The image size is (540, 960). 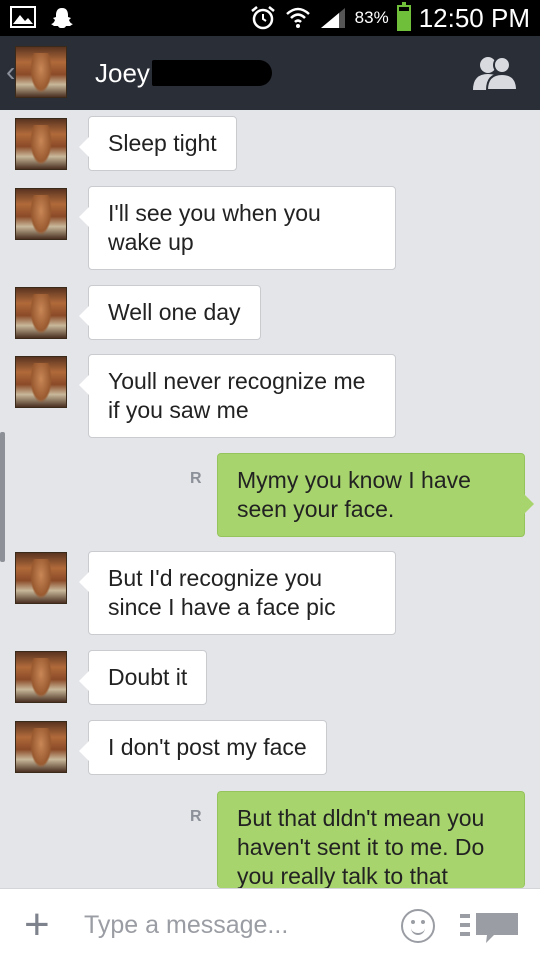 What do you see at coordinates (490, 928) in the screenshot?
I see `more-options-icon` at bounding box center [490, 928].